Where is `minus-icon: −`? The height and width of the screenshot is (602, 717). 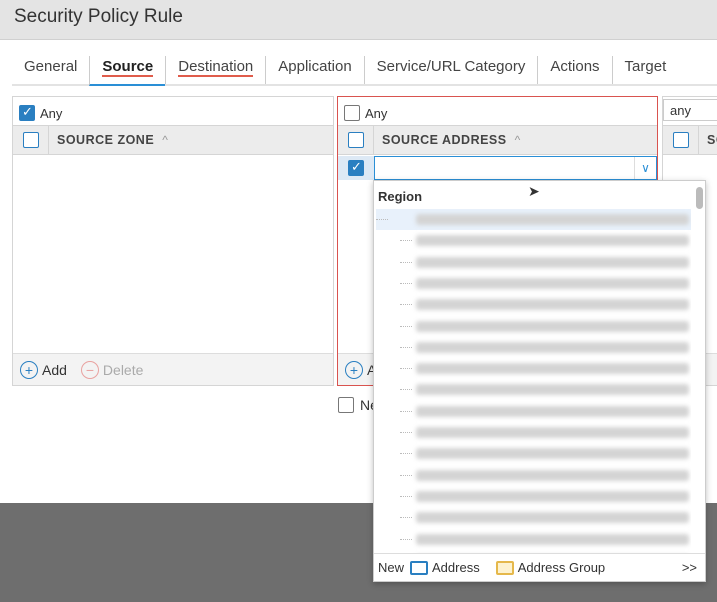
minus-icon: − is located at coordinates (89, 369).